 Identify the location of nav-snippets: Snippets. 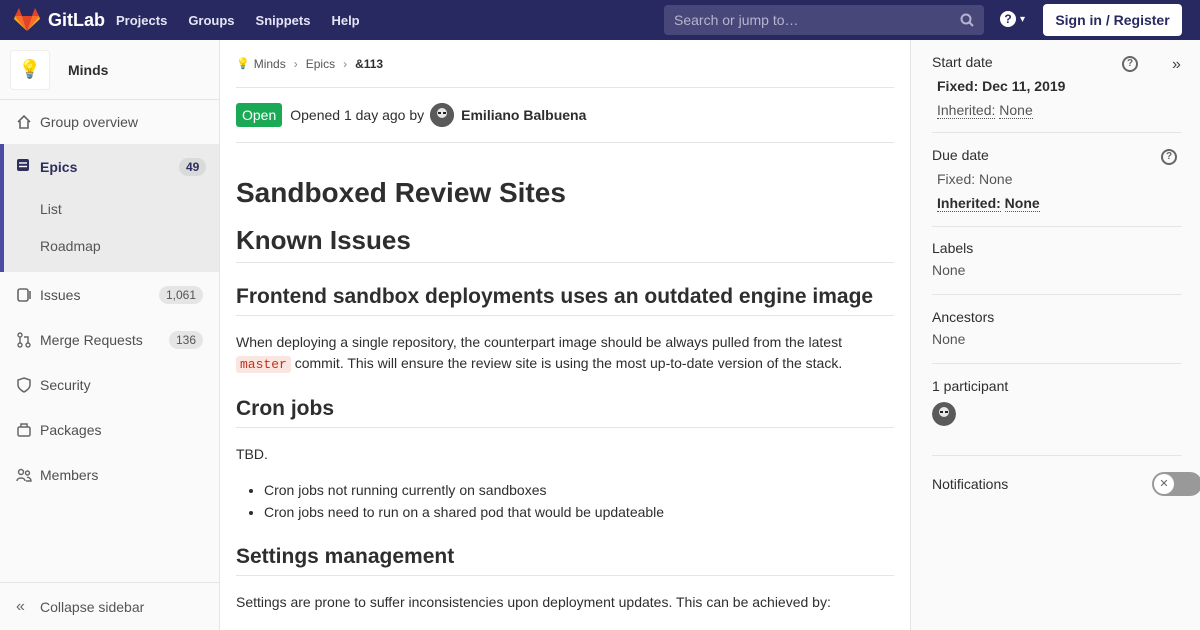
(283, 20).